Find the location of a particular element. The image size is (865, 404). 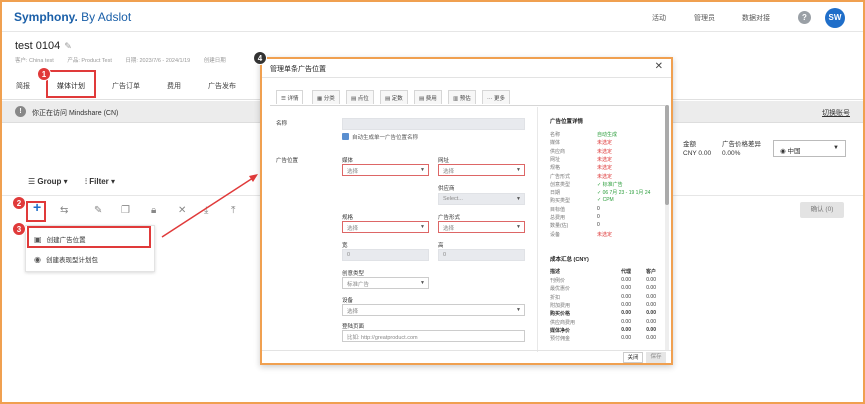

cost-row: 最优惠价 0.00 0.00 is located at coordinates (605, 288).